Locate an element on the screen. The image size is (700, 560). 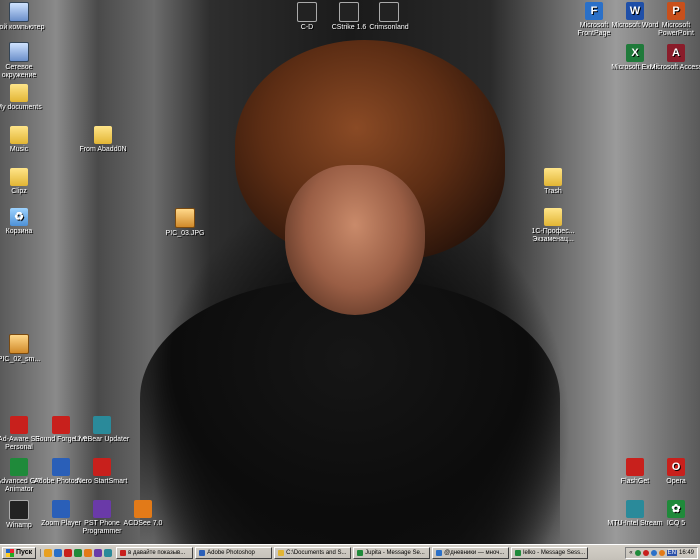
desktop-icon-clipz: Clipz is located at coordinates (25, 182).